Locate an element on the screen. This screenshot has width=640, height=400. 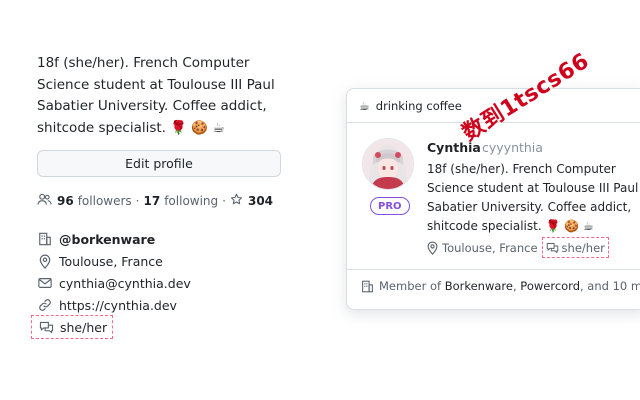
edit-profile-label: Edit profile is located at coordinates (159, 163).